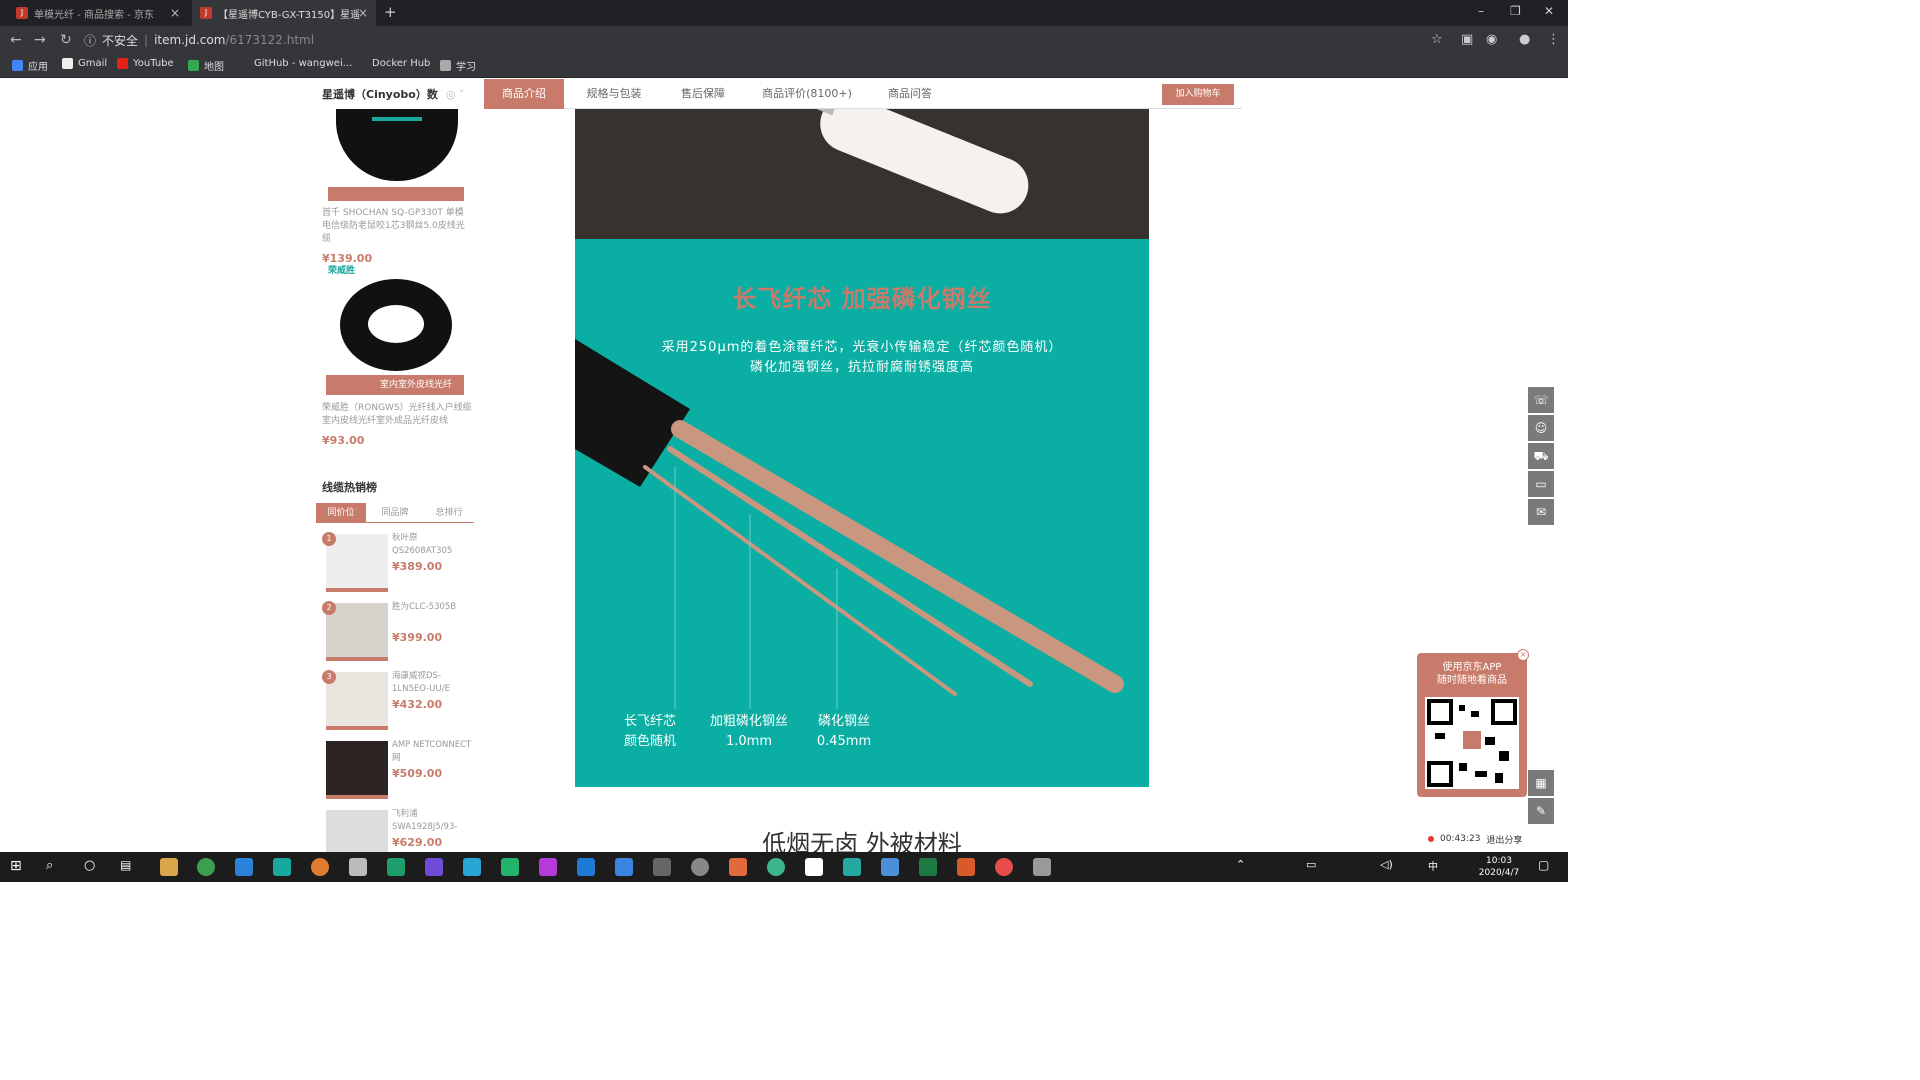 This screenshot has height=1080, width=1920. Describe the element at coordinates (1549, 11) in the screenshot. I see `close-window-button: ✕` at that location.